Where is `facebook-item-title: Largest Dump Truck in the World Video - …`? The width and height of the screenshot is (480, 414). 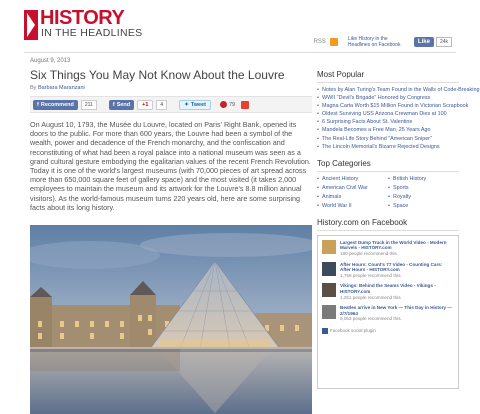
facebook-item-title: Largest Dump Truck in the World Video - … is located at coordinates (393, 245).